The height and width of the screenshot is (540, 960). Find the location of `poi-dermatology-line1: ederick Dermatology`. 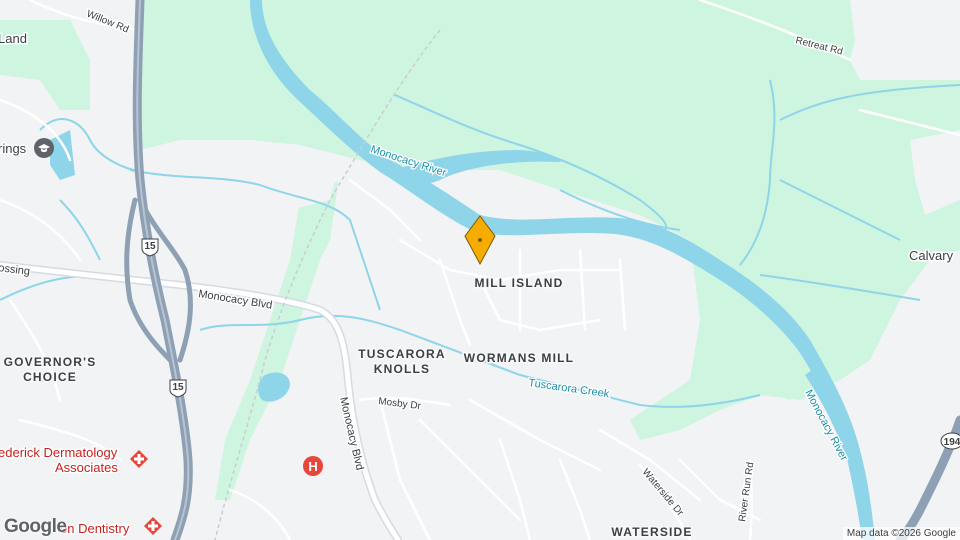

poi-dermatology-line1: ederick Dermatology is located at coordinates (59, 453).